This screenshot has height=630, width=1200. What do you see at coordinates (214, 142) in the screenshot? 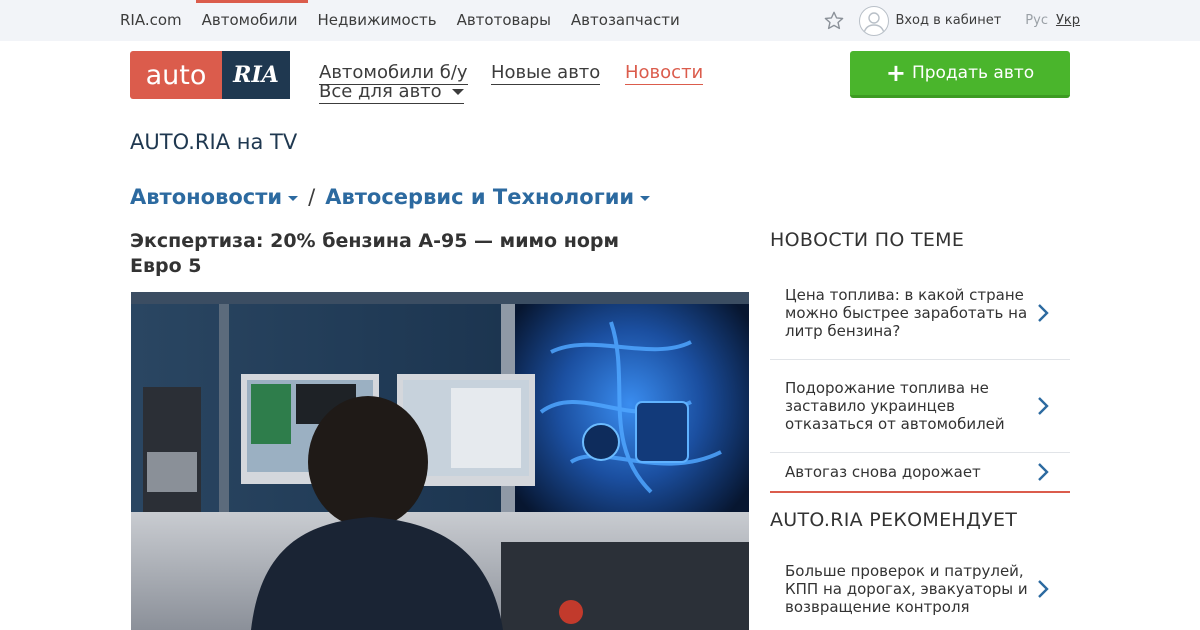
I see `page-title: AUTO.RIA на TV` at bounding box center [214, 142].